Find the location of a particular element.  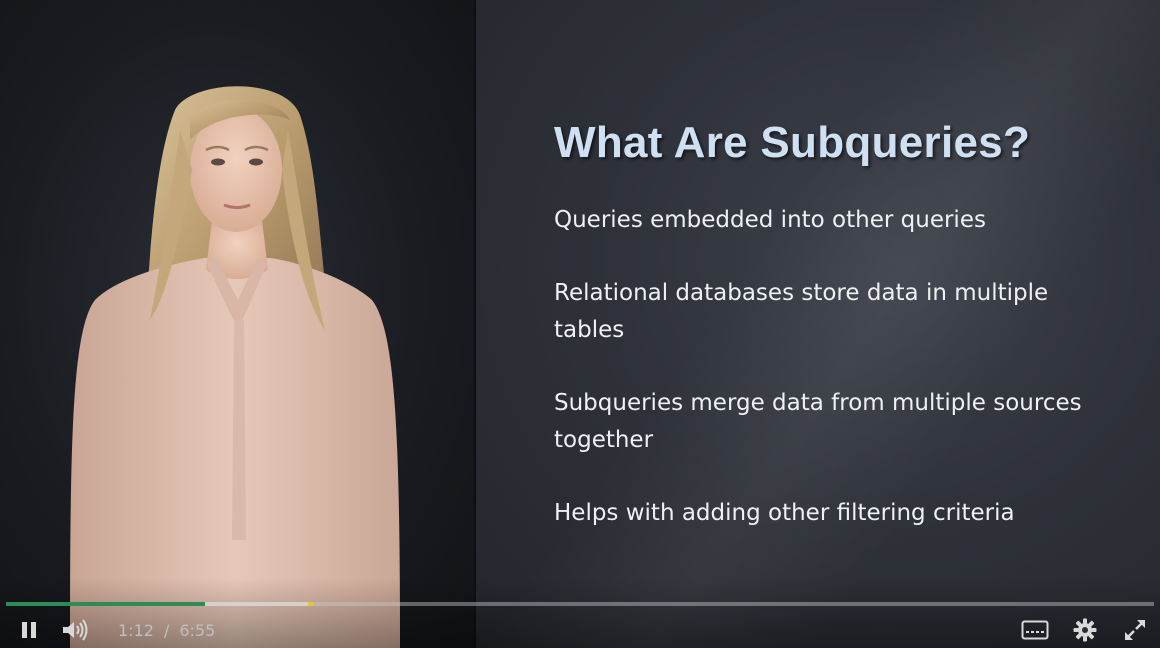

fullscreen-icon is located at coordinates (1135, 630).